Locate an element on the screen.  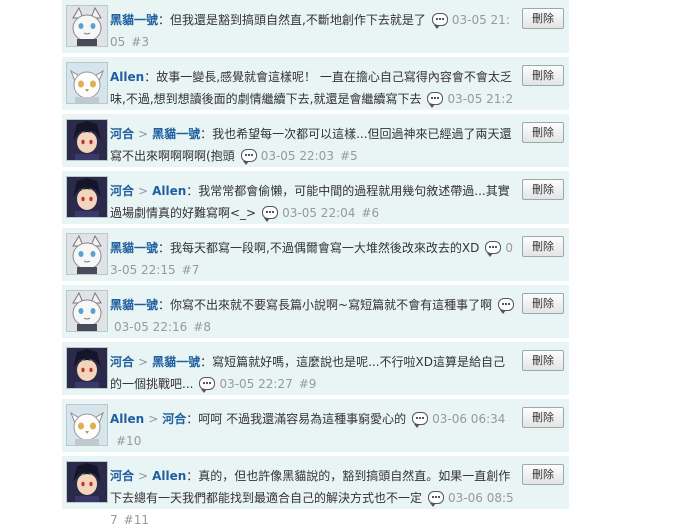
comment-number: #3 is located at coordinates (140, 42).